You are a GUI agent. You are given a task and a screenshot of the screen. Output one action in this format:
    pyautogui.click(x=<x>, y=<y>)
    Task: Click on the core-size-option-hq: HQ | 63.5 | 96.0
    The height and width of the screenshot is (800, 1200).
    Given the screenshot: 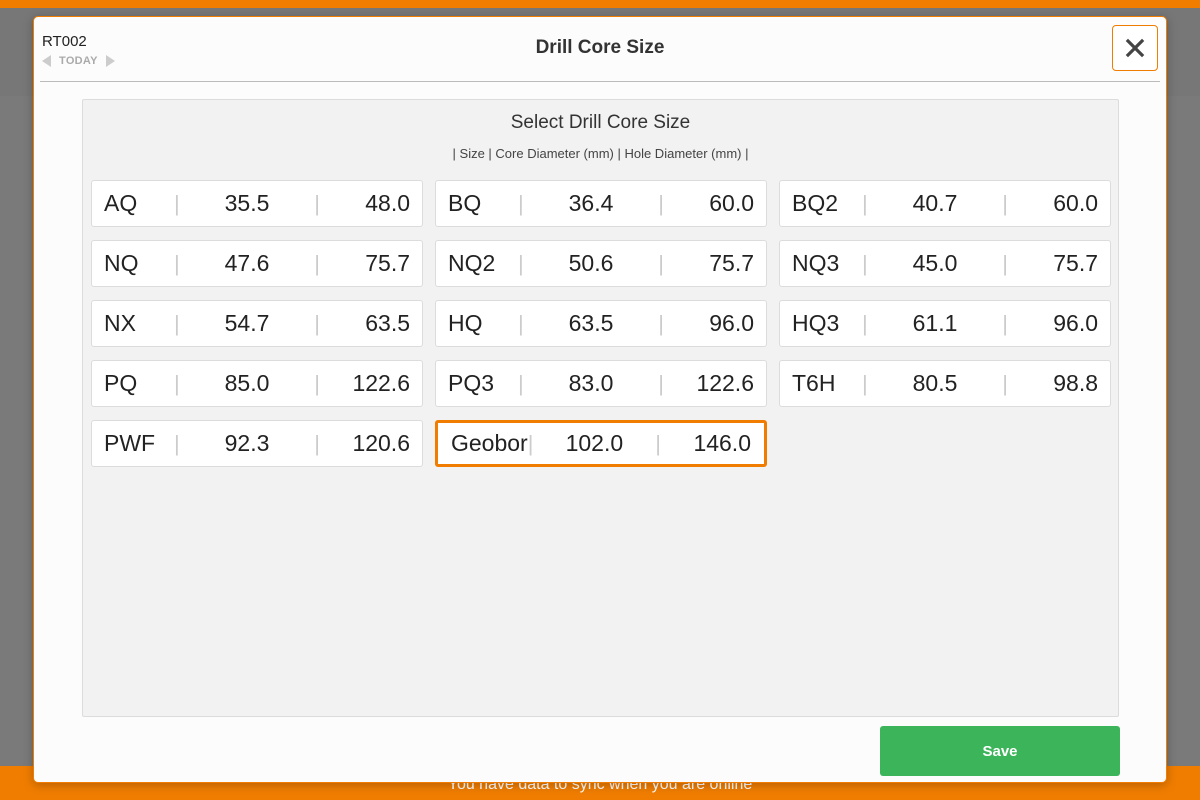 What is the action you would take?
    pyautogui.click(x=601, y=323)
    